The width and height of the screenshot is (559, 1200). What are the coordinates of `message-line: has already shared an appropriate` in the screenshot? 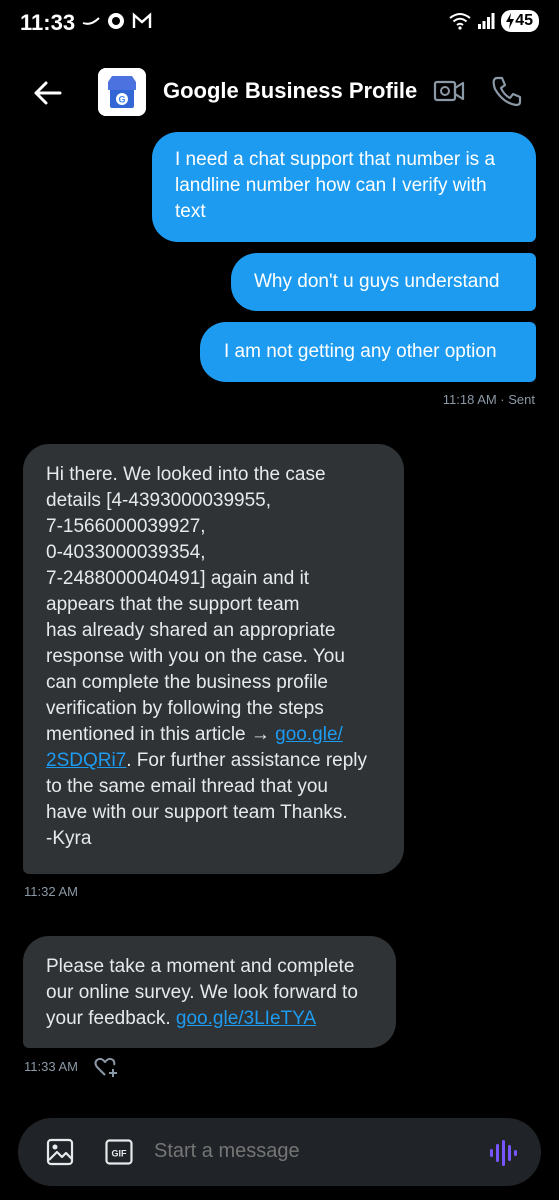 It's located at (191, 630).